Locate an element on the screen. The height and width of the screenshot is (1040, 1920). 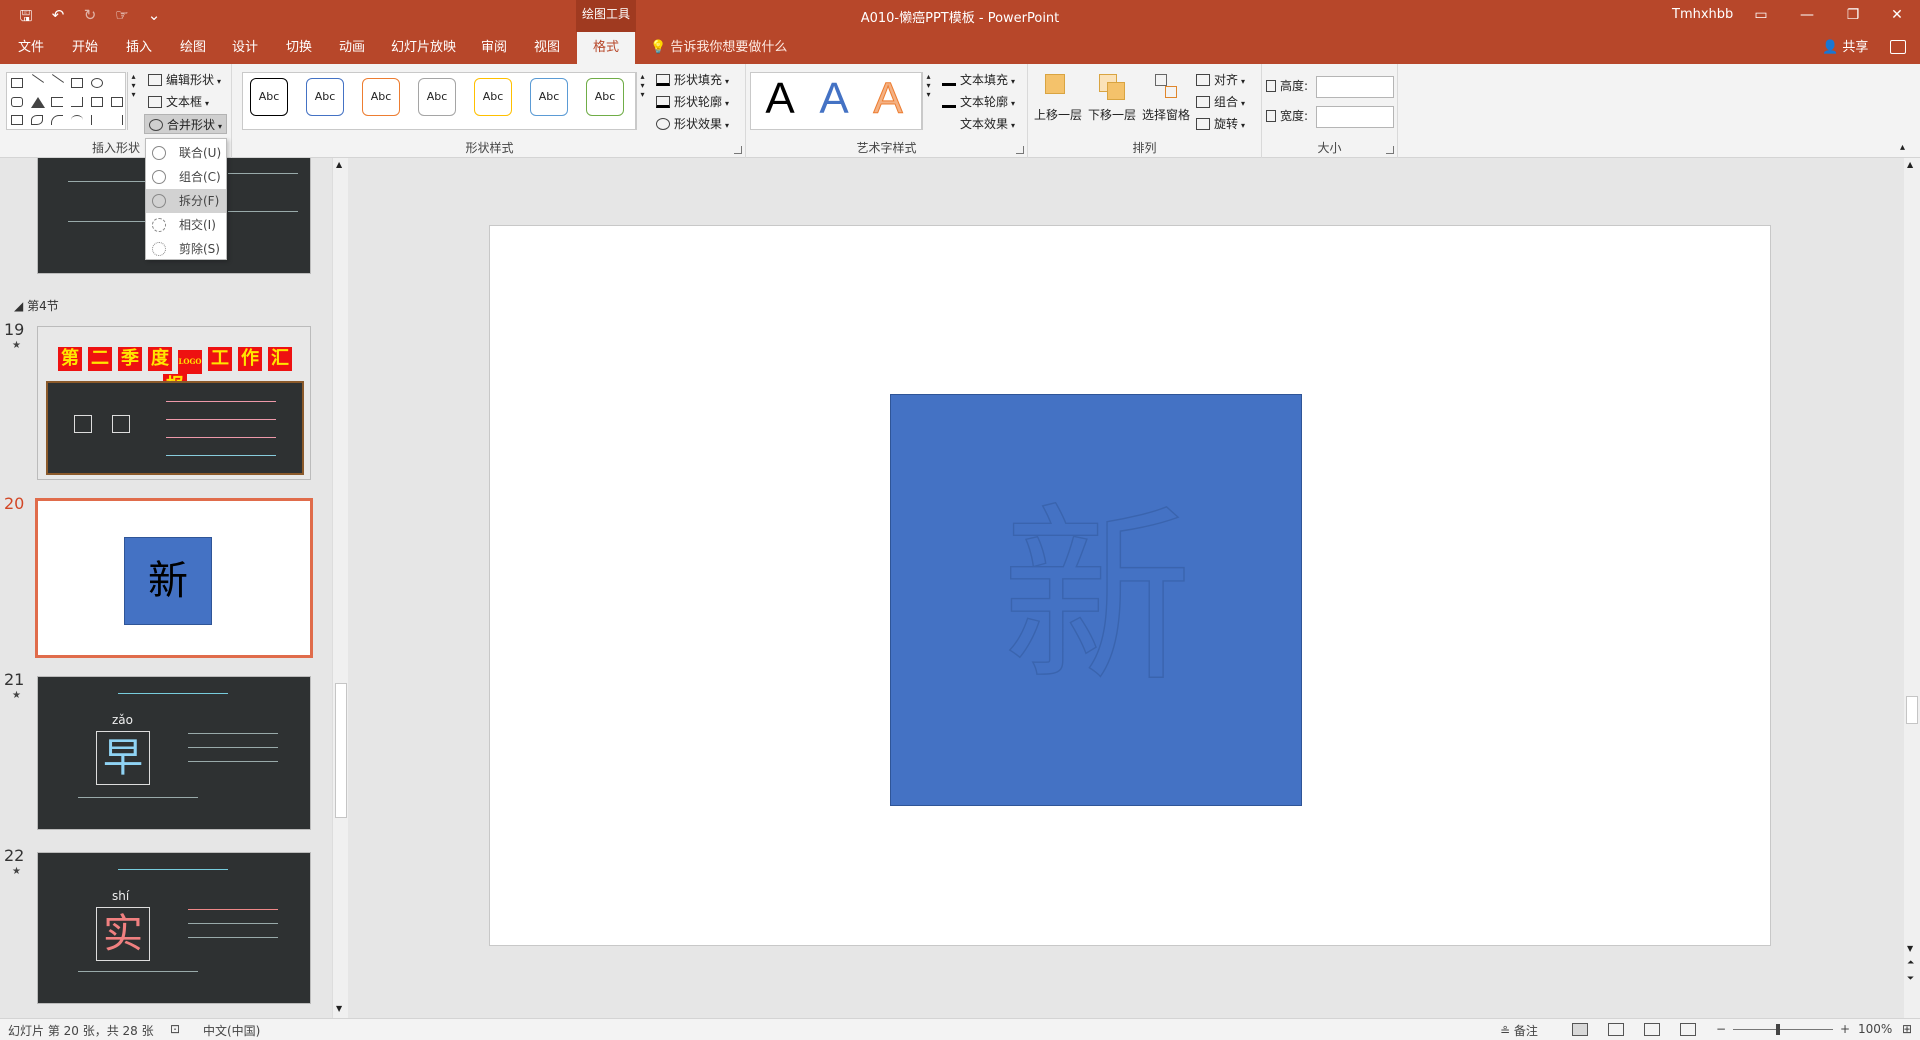
share-button: 👤 共享 is located at coordinates (1845, 48).